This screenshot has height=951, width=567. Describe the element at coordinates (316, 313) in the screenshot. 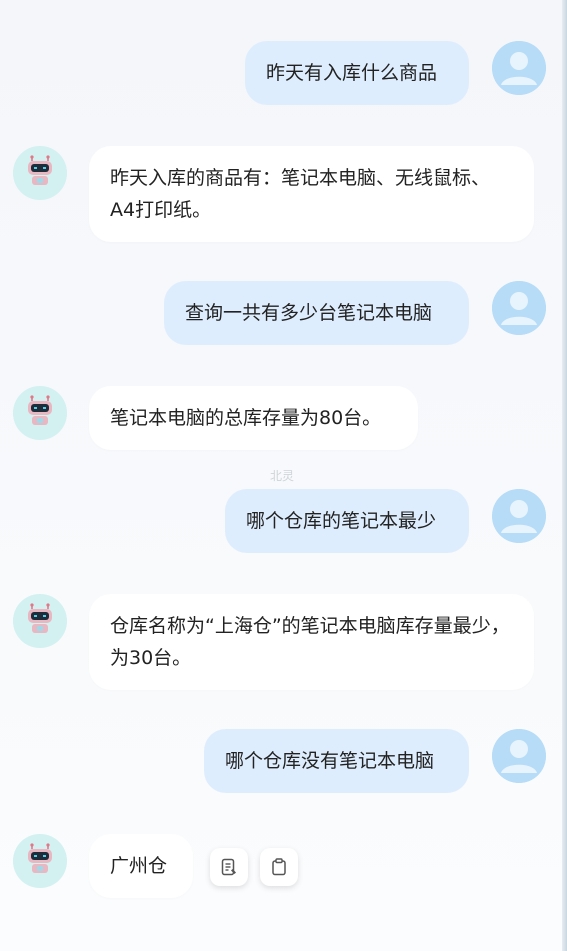

I see `user-message-bubble: 查询一共有多少台笔记本电脑` at that location.